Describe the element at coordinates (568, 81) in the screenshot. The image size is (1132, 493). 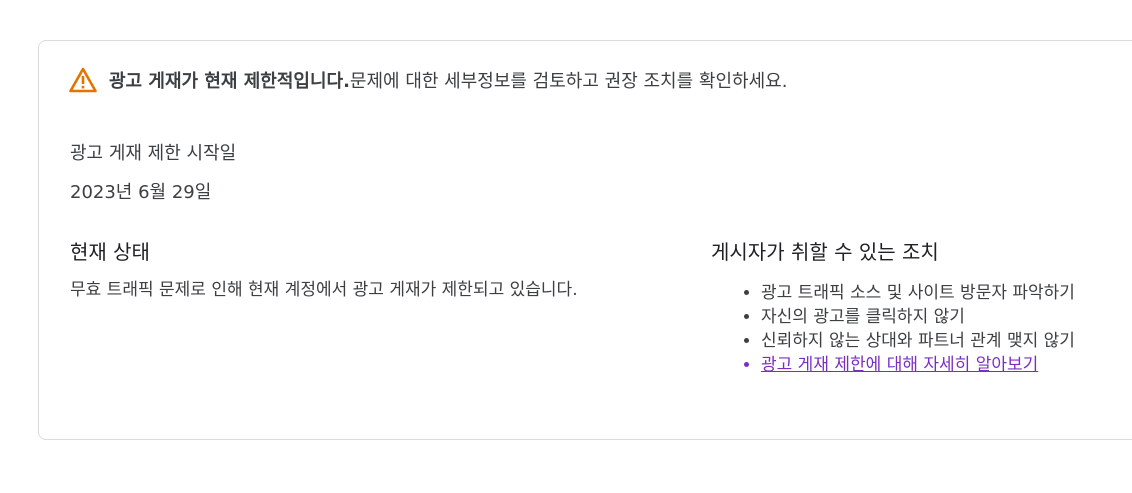
I see `banner-text: 문제에 대한 세부정보를 검토하고 권장 조치를 확인하세요.` at that location.